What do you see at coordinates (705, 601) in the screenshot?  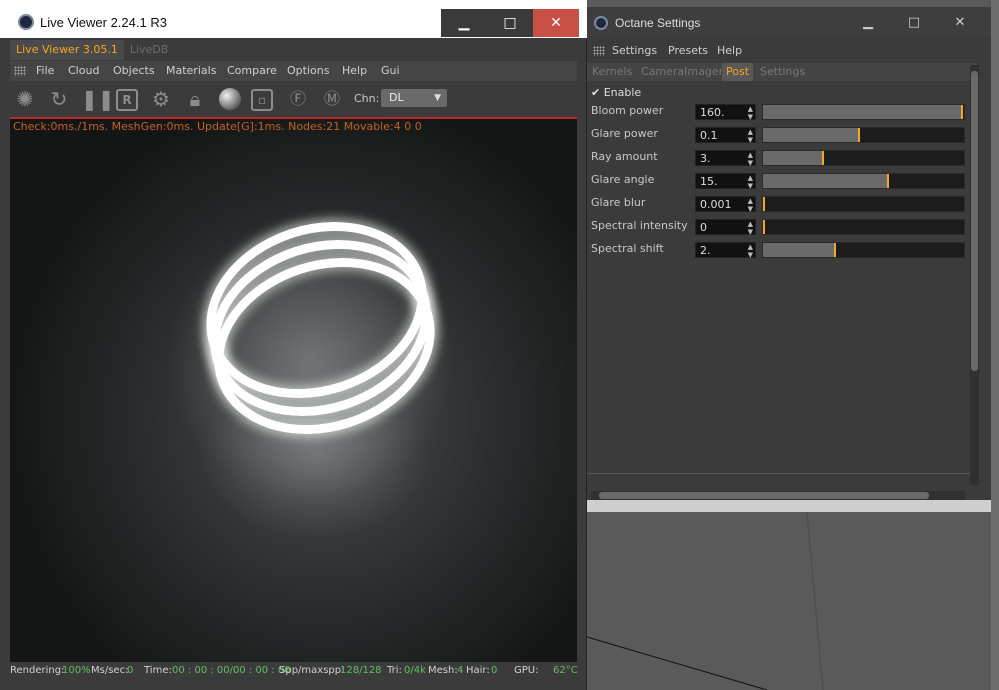 I see `background-viewport` at bounding box center [705, 601].